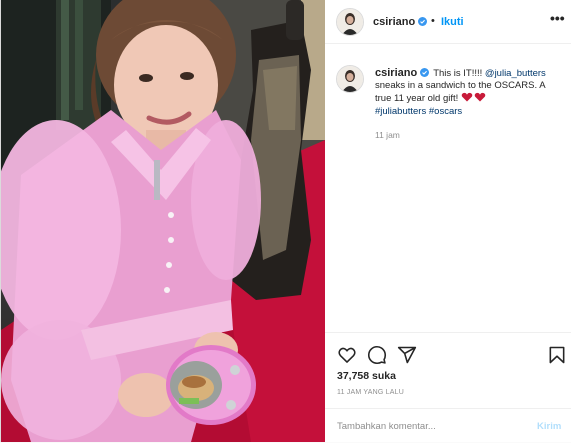  What do you see at coordinates (557, 18) in the screenshot?
I see `more-options-icon: •••` at bounding box center [557, 18].